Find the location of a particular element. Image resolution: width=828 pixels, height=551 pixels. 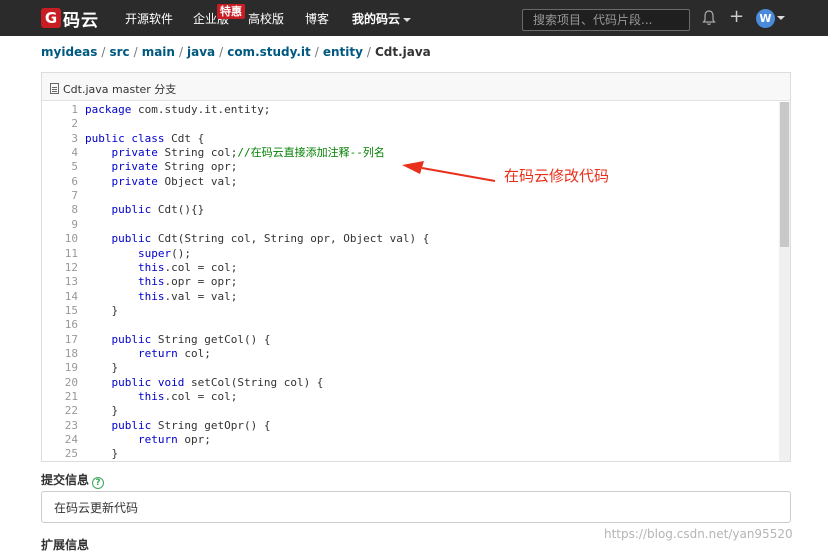

line-number: 23 is located at coordinates (71, 425).